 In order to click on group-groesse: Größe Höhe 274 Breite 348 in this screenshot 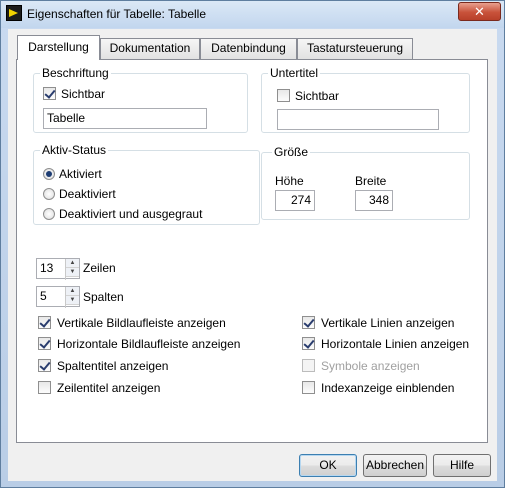, I will do `click(365, 182)`.